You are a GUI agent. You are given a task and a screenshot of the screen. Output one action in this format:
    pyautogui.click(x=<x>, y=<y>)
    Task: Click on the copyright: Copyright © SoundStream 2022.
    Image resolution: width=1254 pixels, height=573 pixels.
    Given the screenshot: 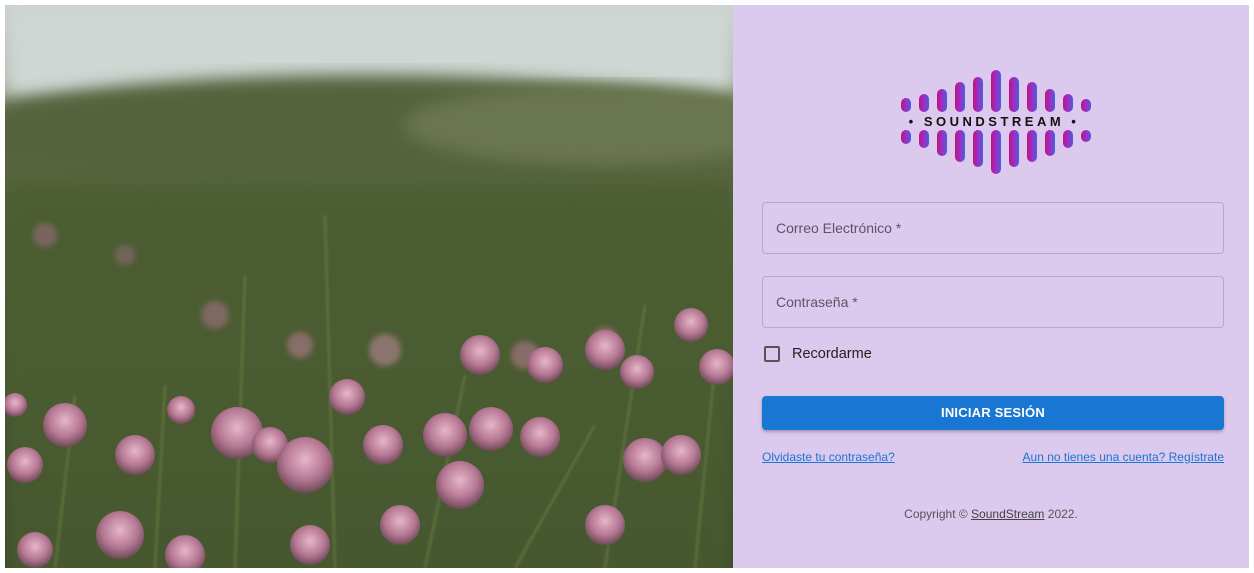 What is the action you would take?
    pyautogui.click(x=991, y=514)
    